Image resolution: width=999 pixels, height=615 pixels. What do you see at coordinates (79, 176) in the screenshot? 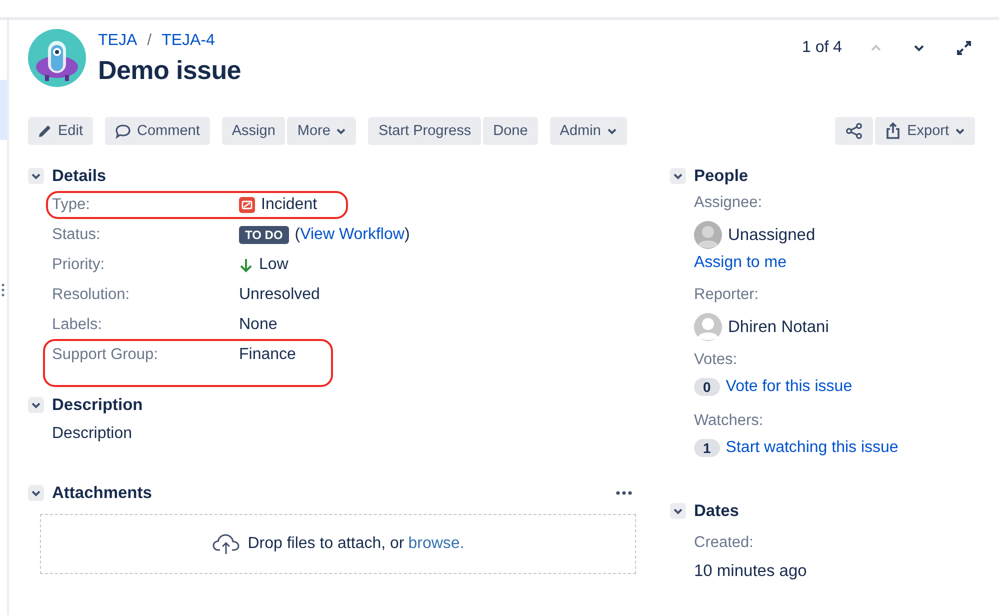
I see `section-title: Details` at bounding box center [79, 176].